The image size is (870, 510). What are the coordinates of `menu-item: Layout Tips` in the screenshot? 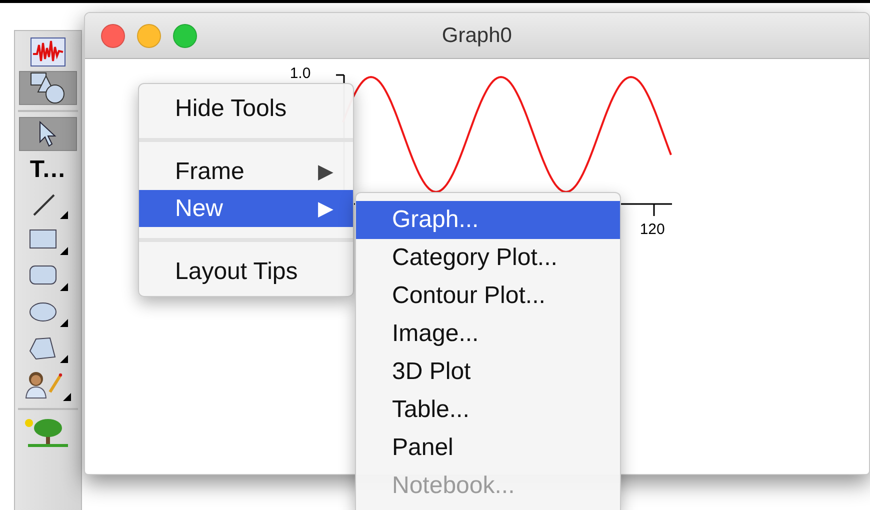 It's located at (246, 271).